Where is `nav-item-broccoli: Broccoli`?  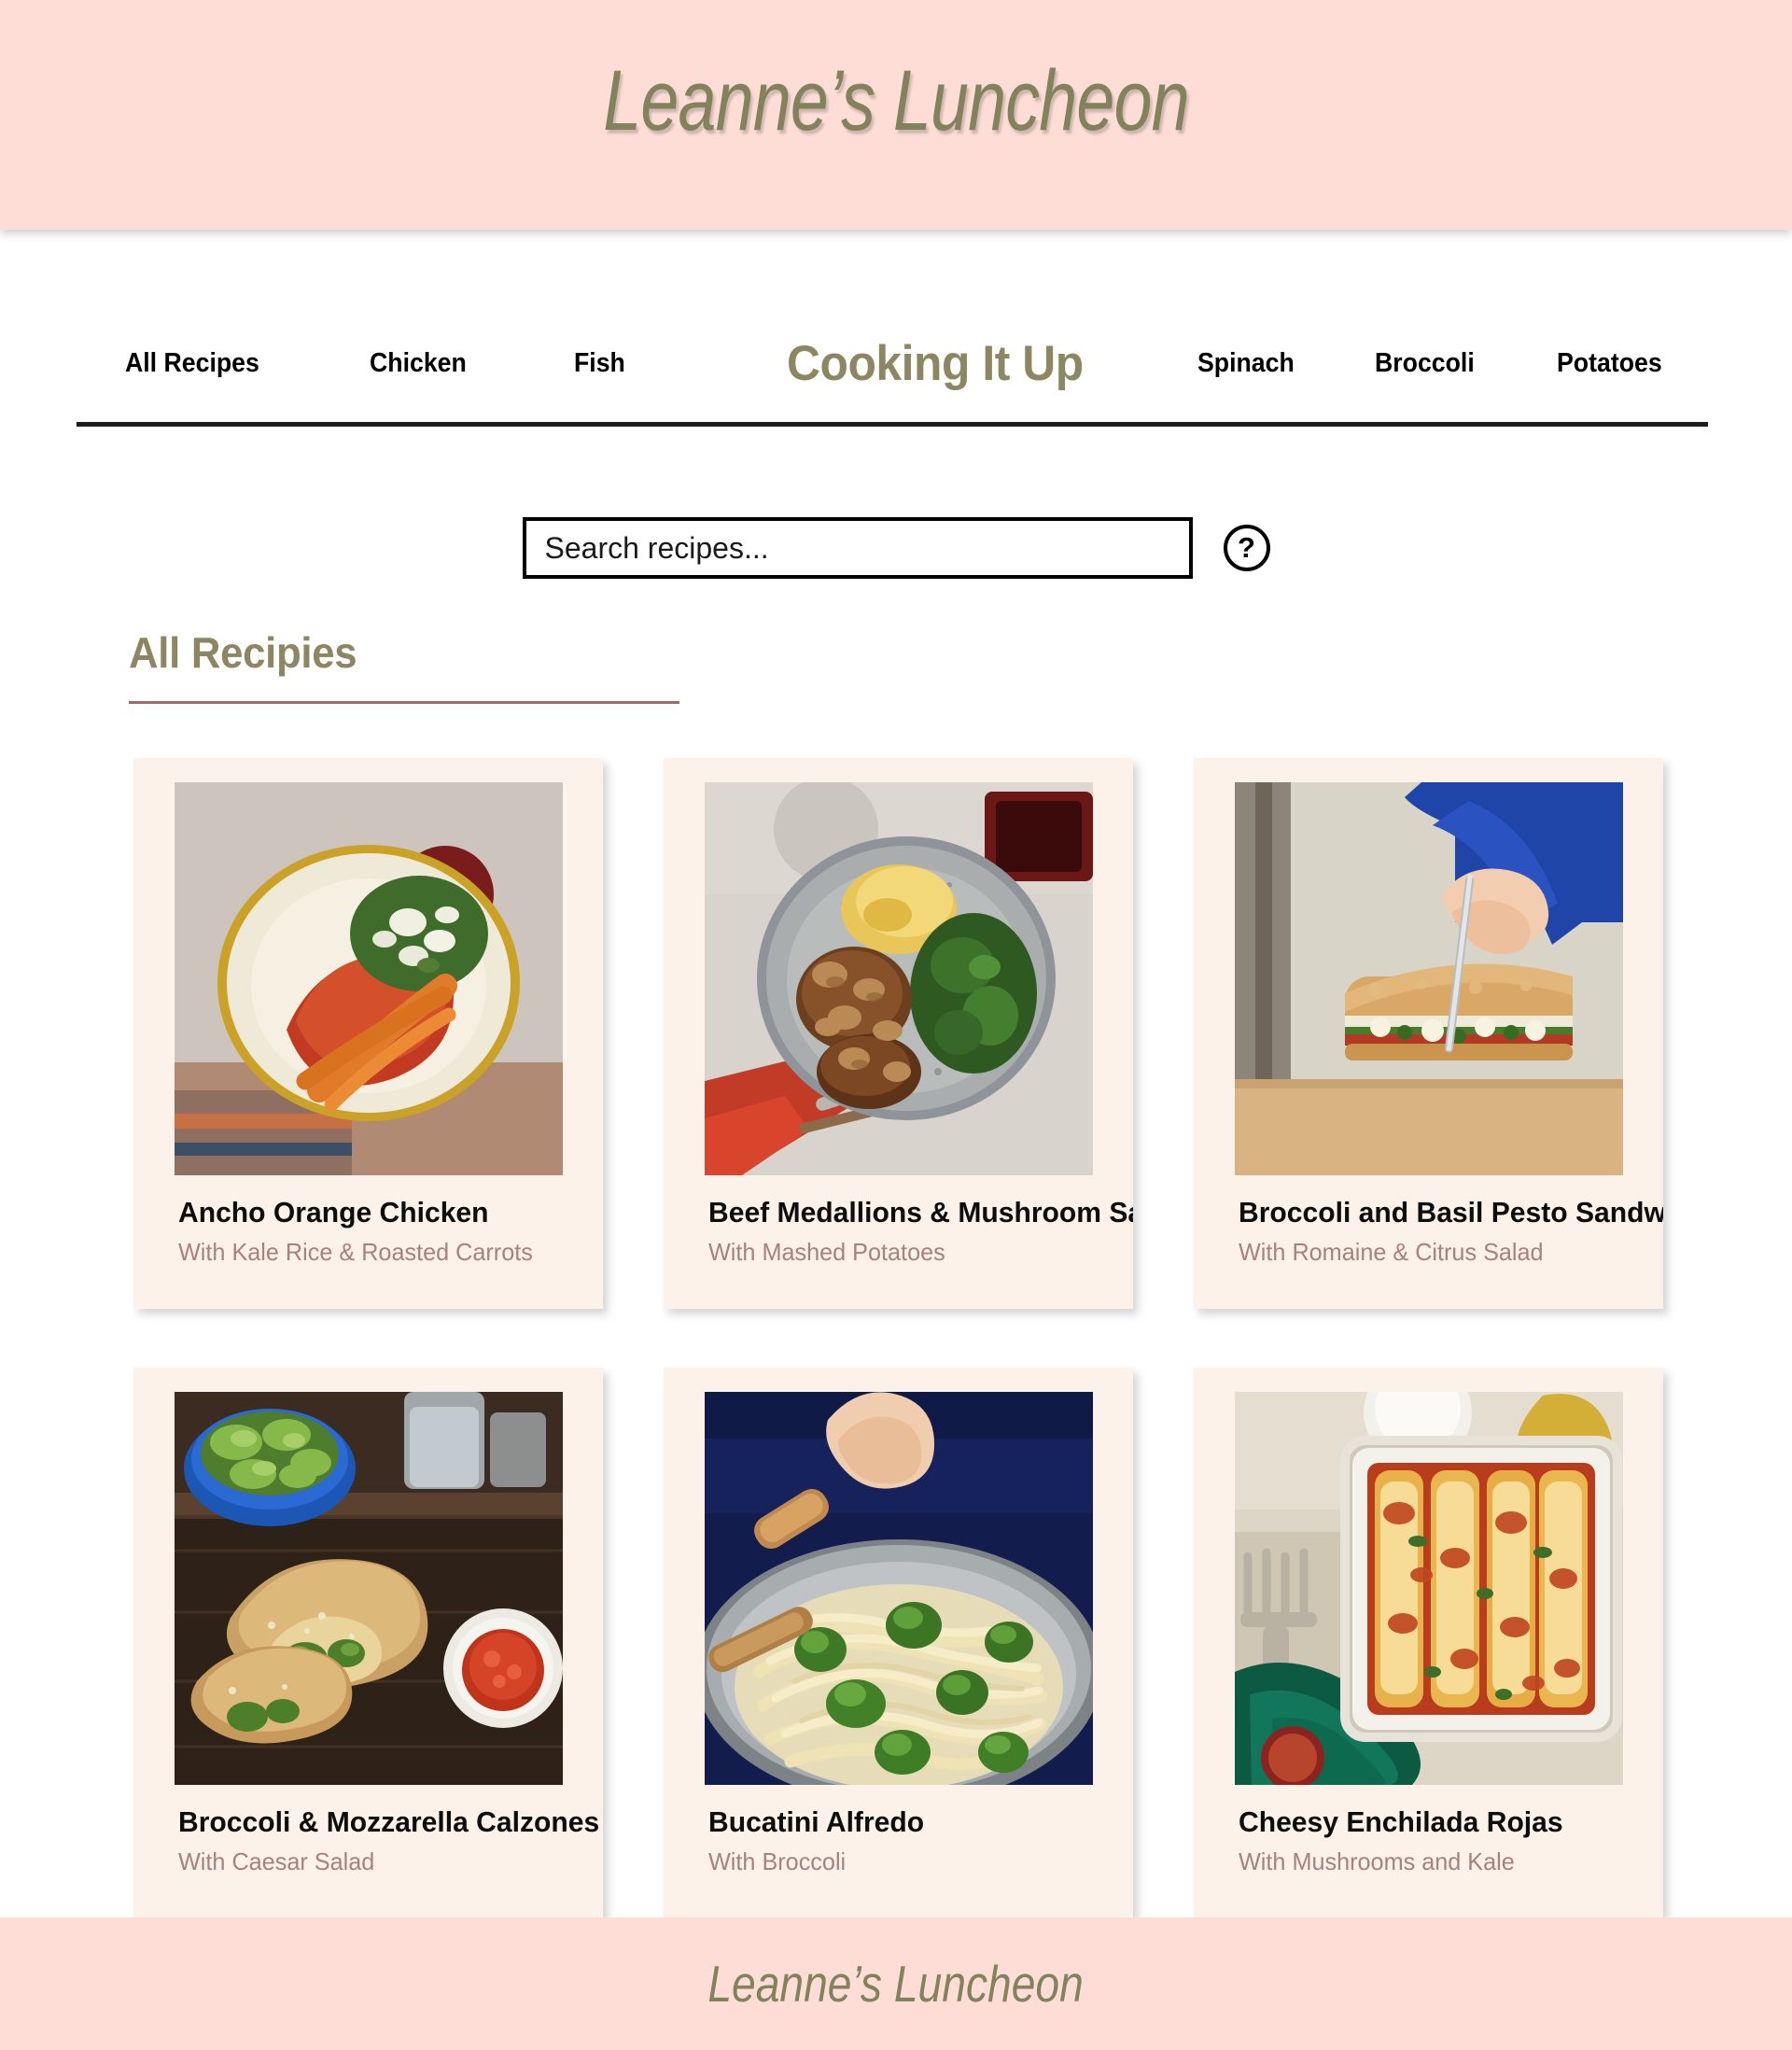
nav-item-broccoli: Broccoli is located at coordinates (1425, 363).